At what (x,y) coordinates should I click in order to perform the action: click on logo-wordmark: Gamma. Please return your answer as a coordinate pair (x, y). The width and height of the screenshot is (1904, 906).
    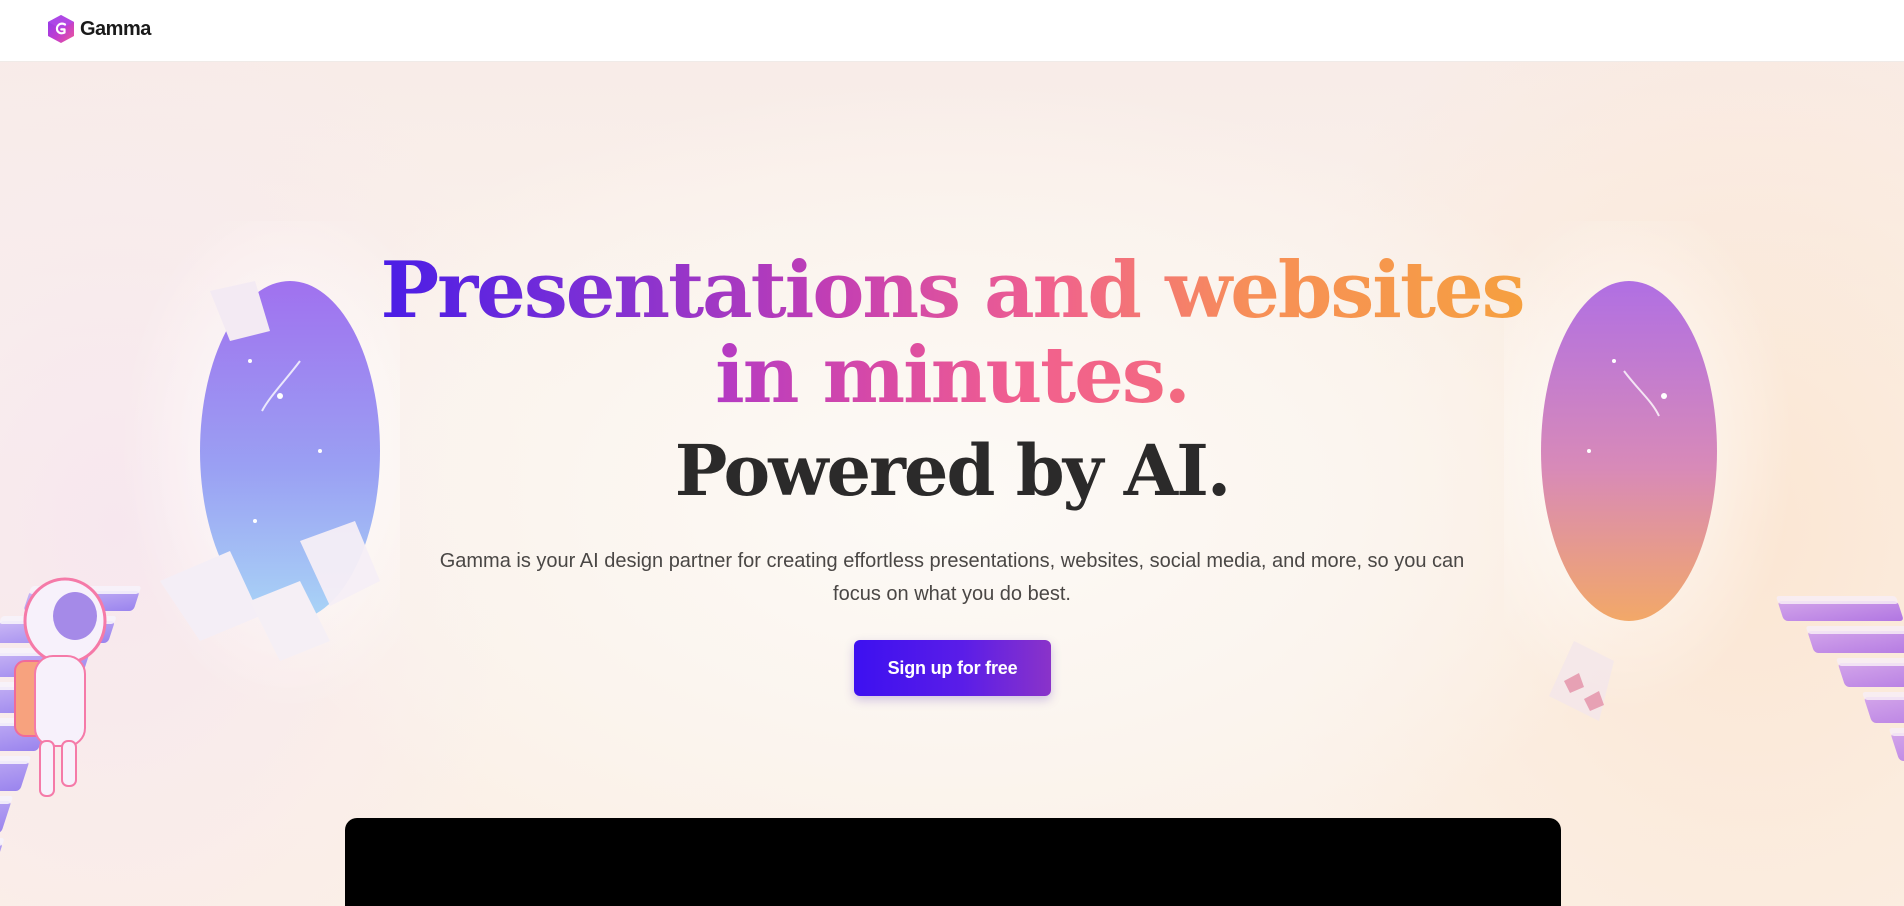
    Looking at the image, I should click on (115, 28).